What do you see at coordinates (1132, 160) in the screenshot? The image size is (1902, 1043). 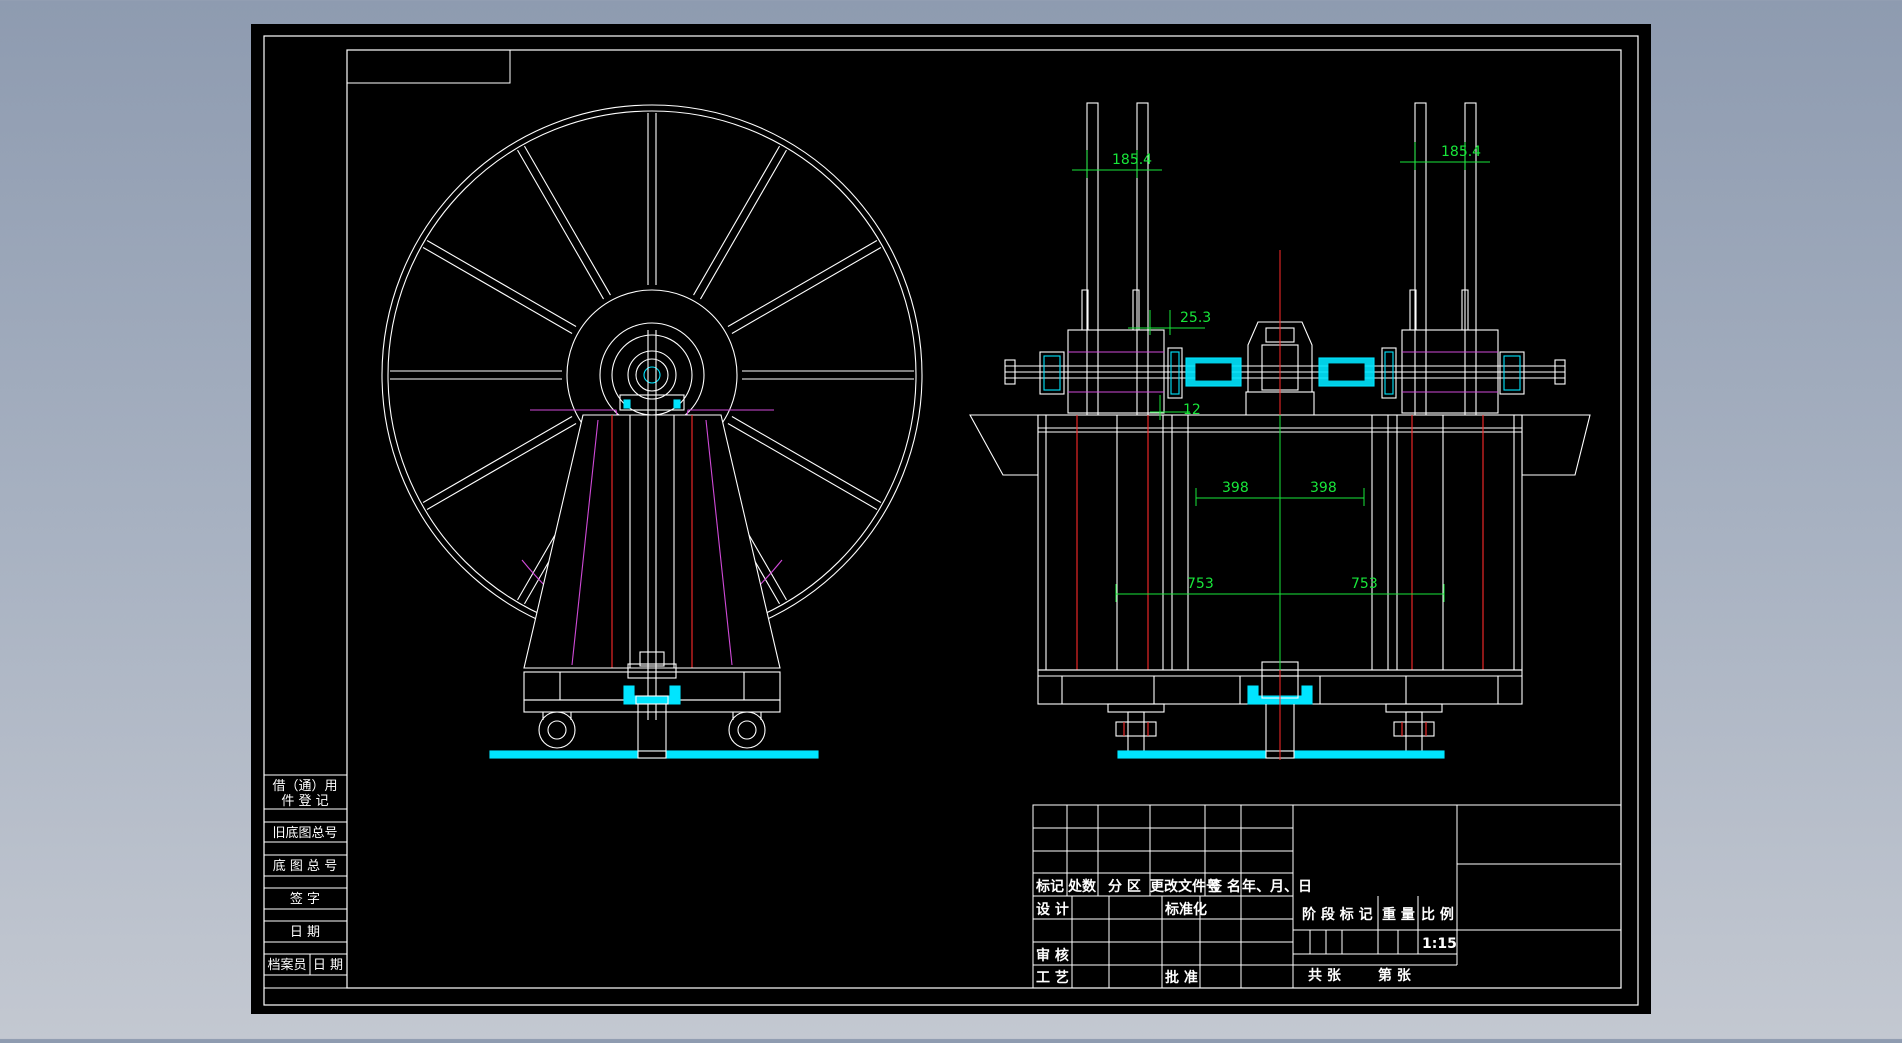 I see `dim-185-left: 185.4` at bounding box center [1132, 160].